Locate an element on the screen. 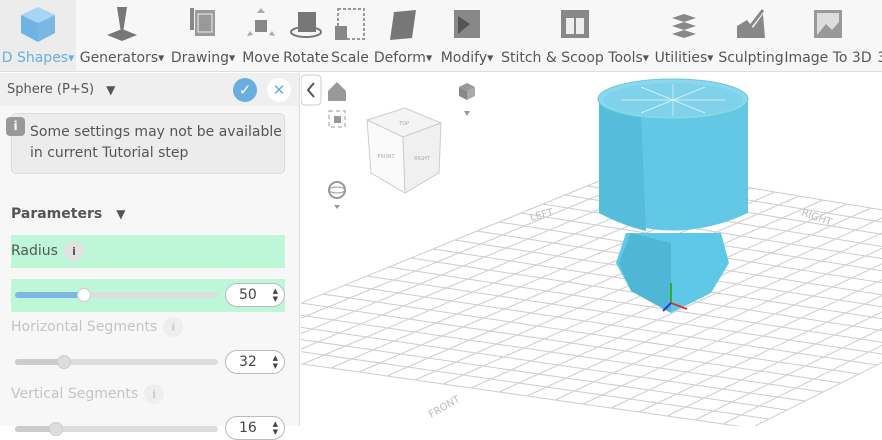 The image size is (882, 440). toolbar-label: Drawing is located at coordinates (200, 58).